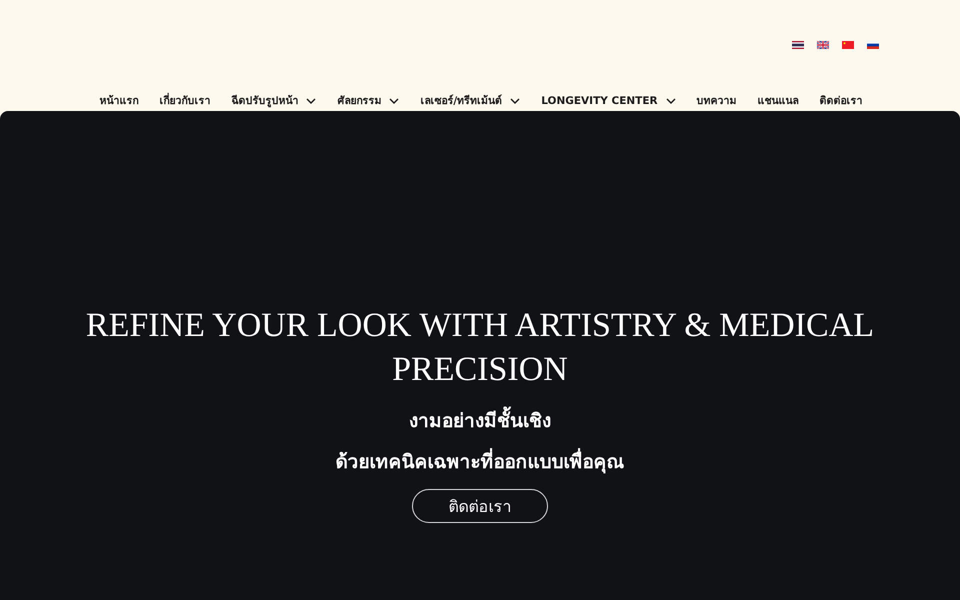 The height and width of the screenshot is (600, 960). Describe the element at coordinates (480, 462) in the screenshot. I see `hero-subtitle: ด้วยเทคนิคเฉพาะที่ออกแบบเพื่อคุณ` at that location.